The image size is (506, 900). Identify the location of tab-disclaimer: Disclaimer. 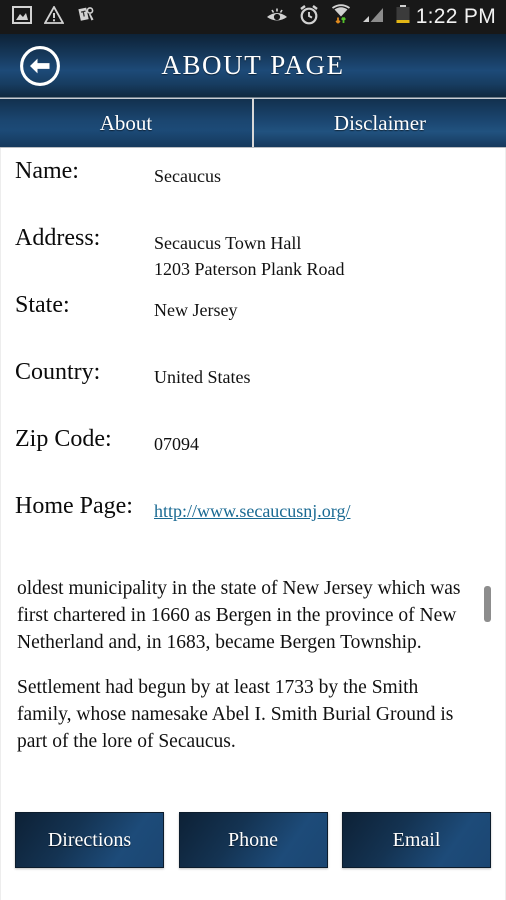
(380, 122).